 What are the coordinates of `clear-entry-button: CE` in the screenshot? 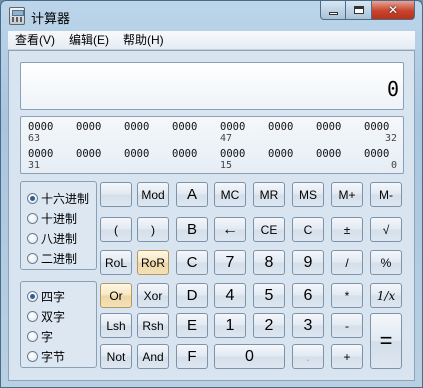 It's located at (269, 229).